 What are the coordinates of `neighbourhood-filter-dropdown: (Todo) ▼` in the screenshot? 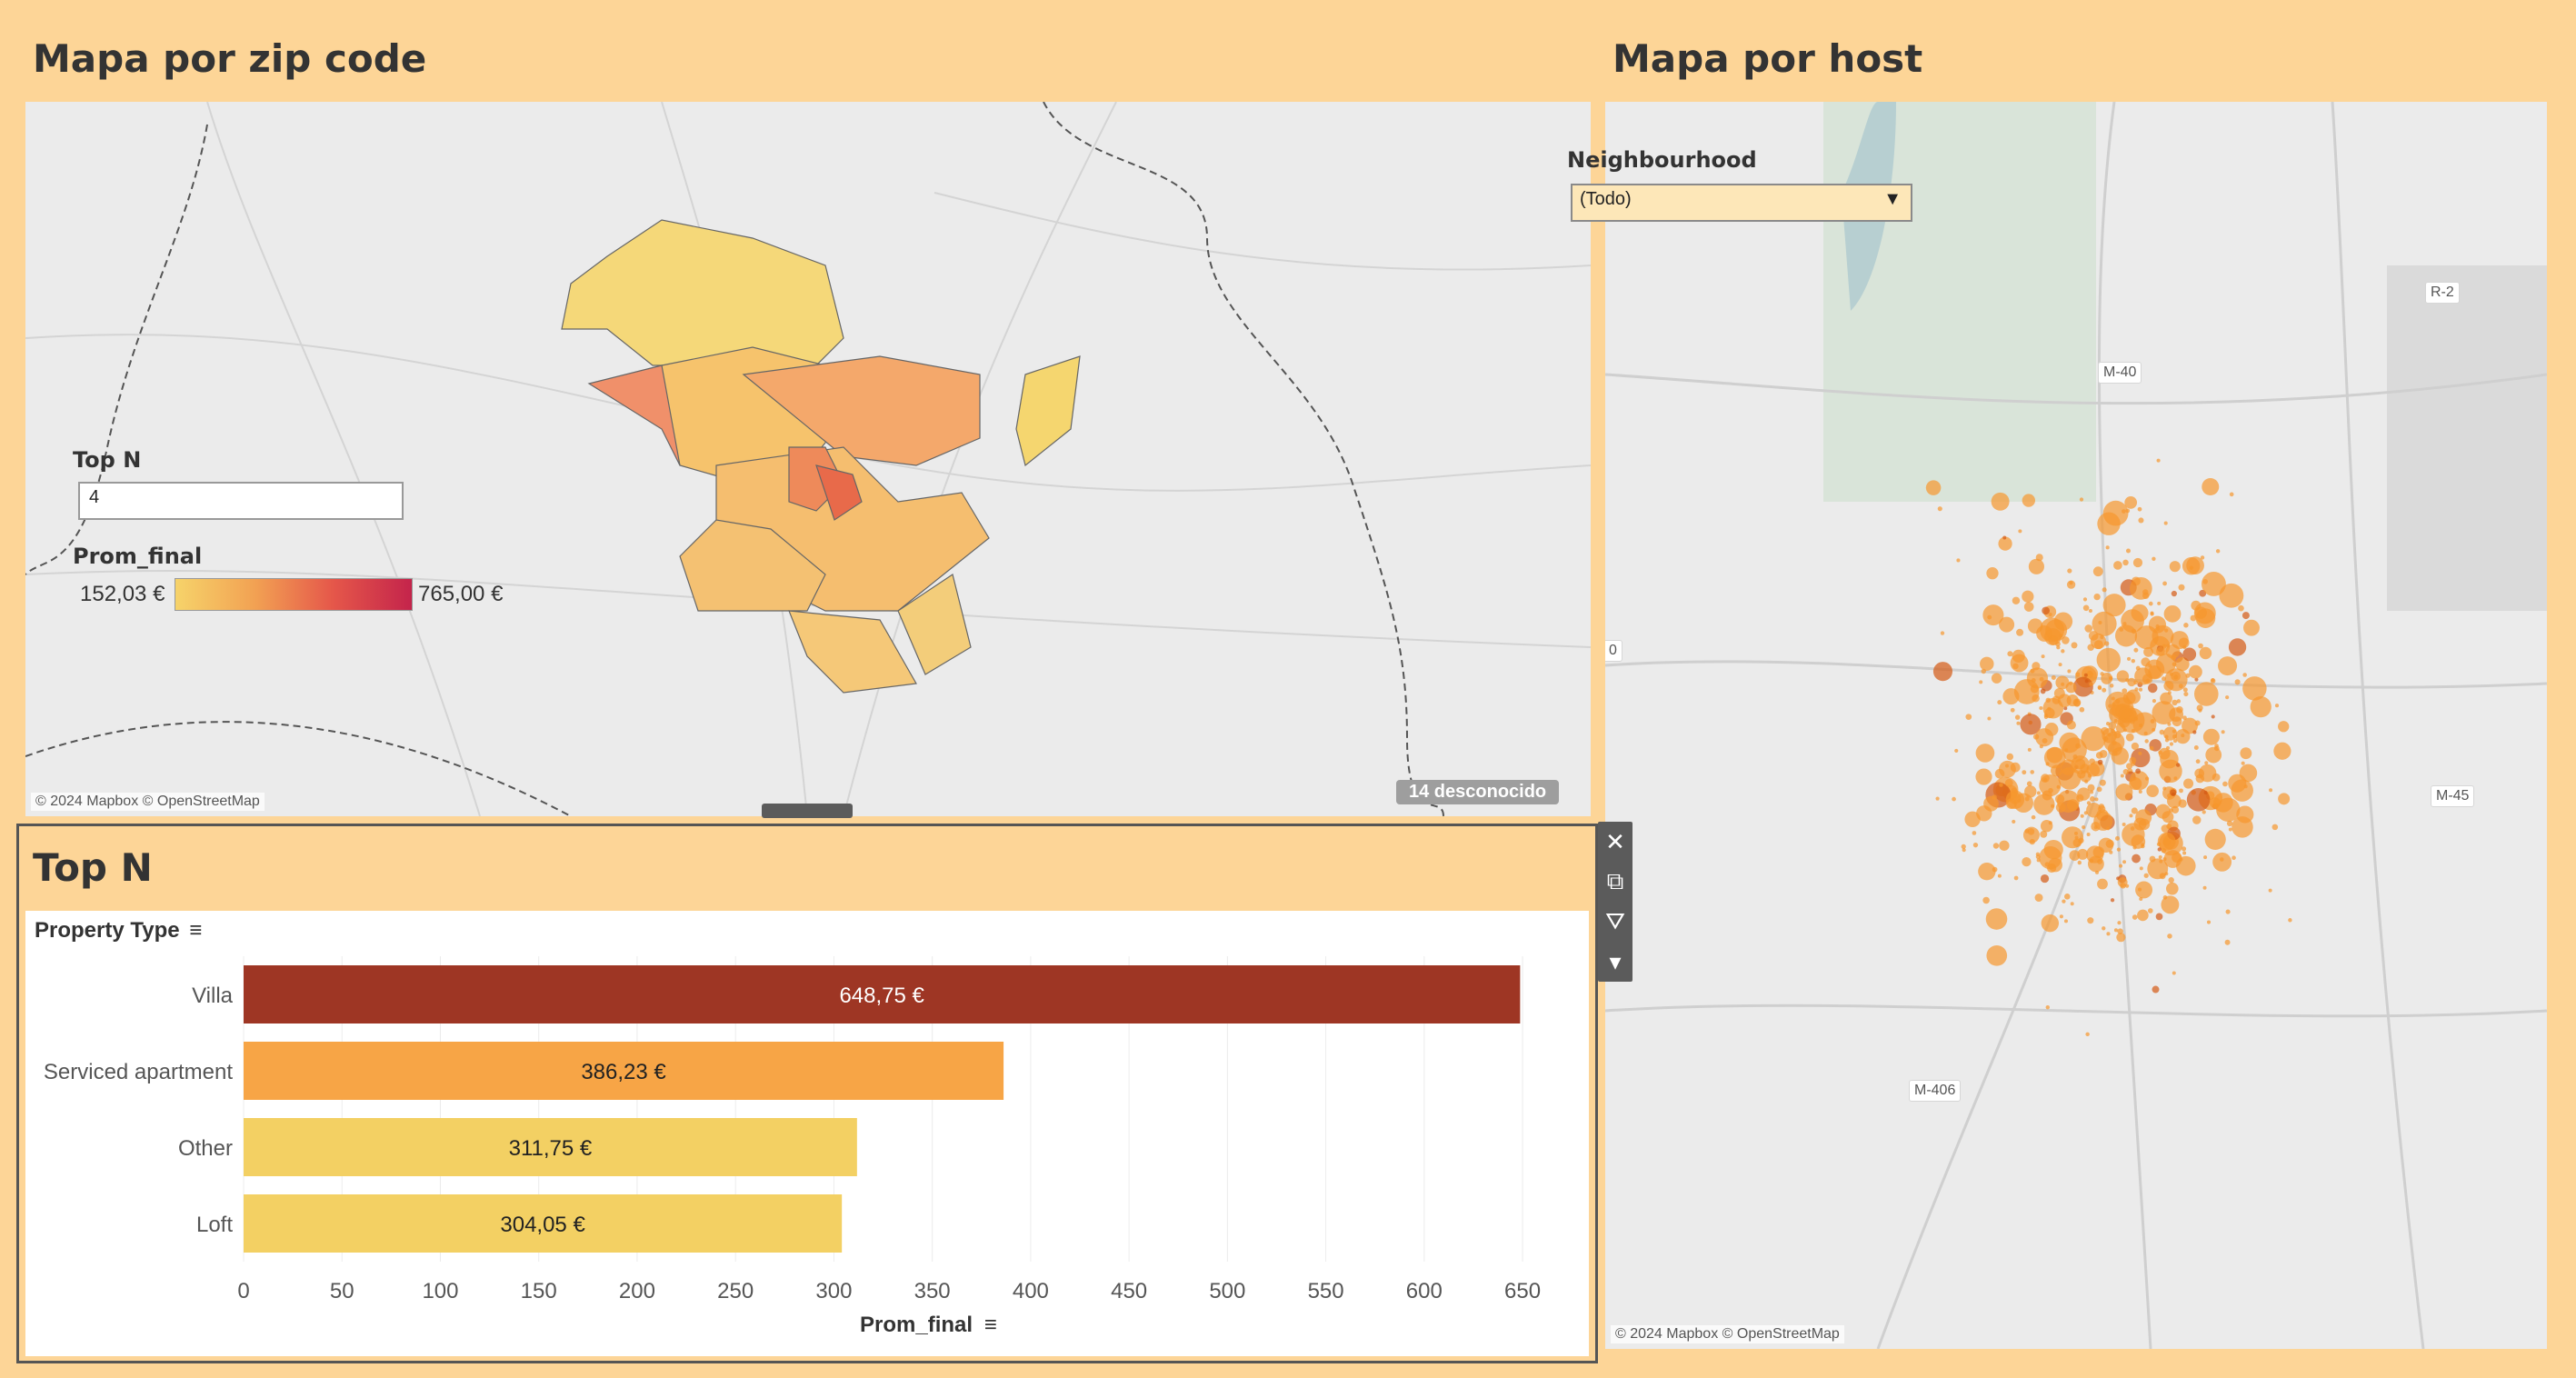 It's located at (1741, 203).